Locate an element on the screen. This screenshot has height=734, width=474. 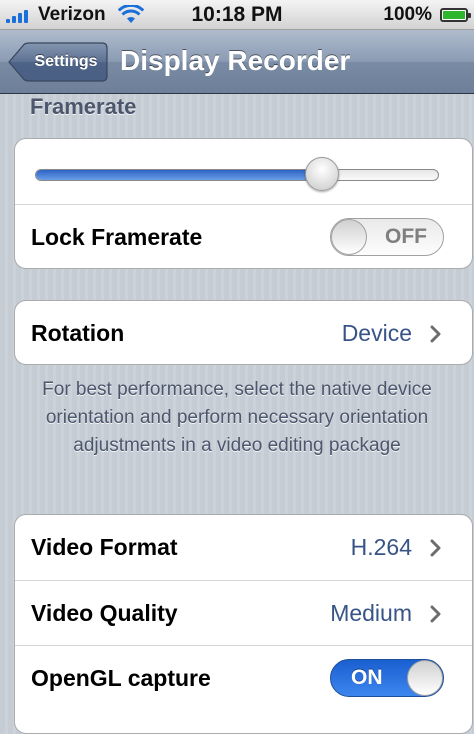
framerate-slider-fill is located at coordinates (179, 175).